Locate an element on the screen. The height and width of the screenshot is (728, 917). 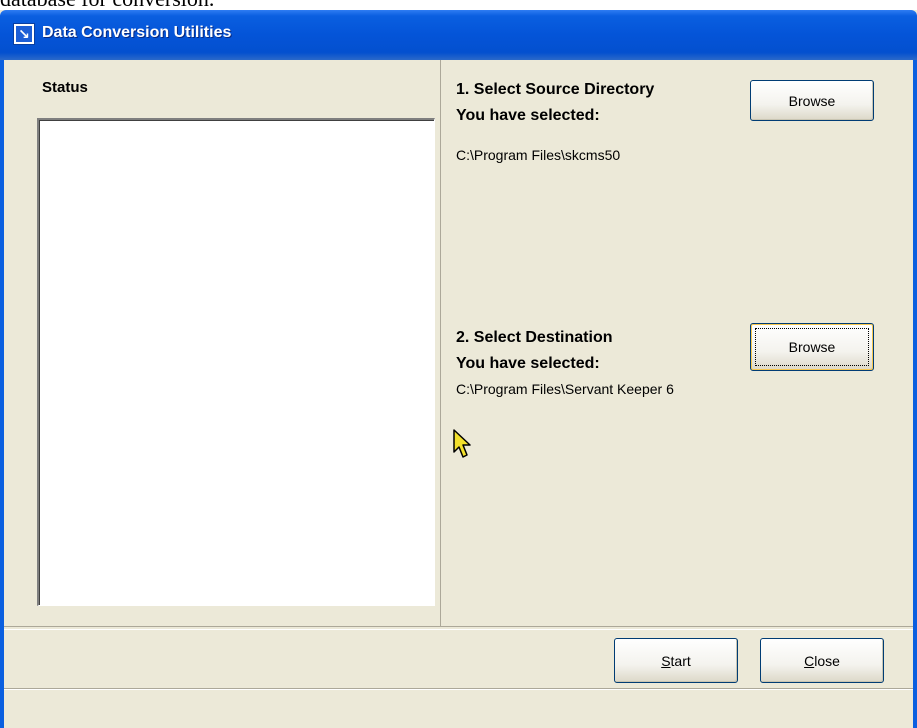
status-label: Status is located at coordinates (65, 87).